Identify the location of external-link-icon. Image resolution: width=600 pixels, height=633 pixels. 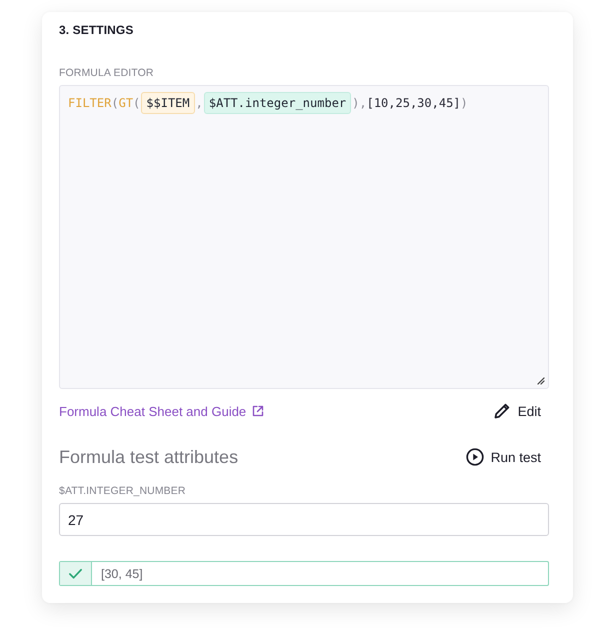
(258, 411).